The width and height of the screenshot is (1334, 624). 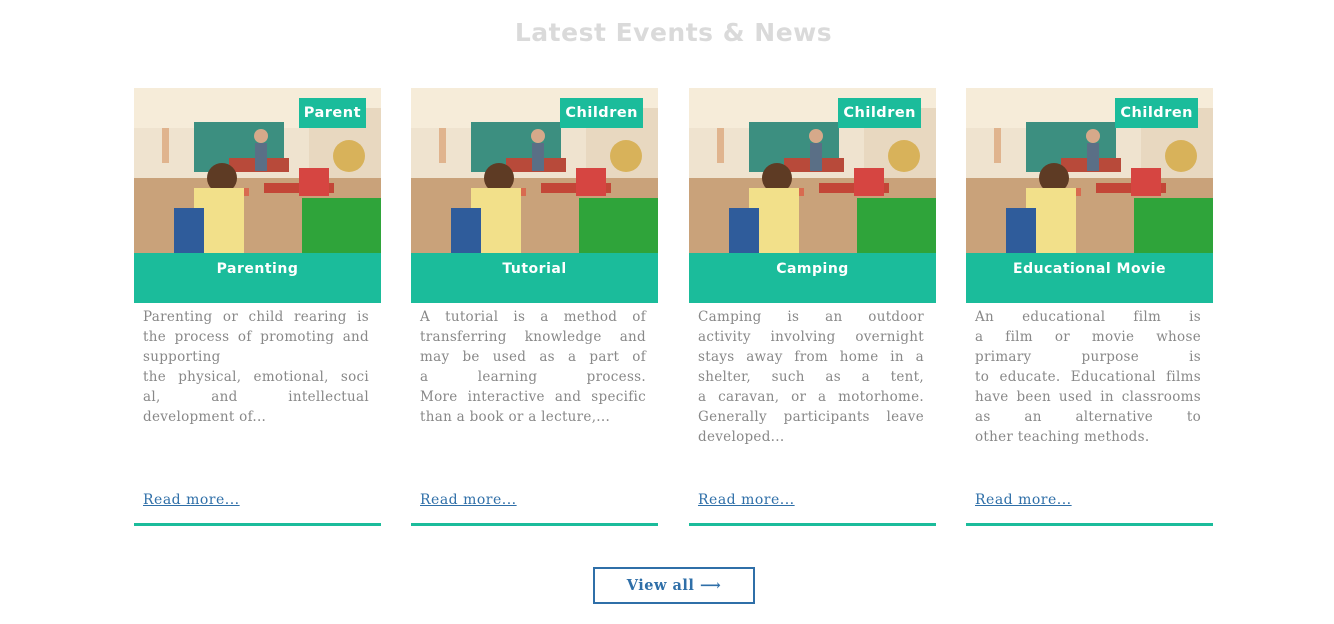 What do you see at coordinates (256, 317) in the screenshot?
I see `desc-line: Parenting or child rearing is` at bounding box center [256, 317].